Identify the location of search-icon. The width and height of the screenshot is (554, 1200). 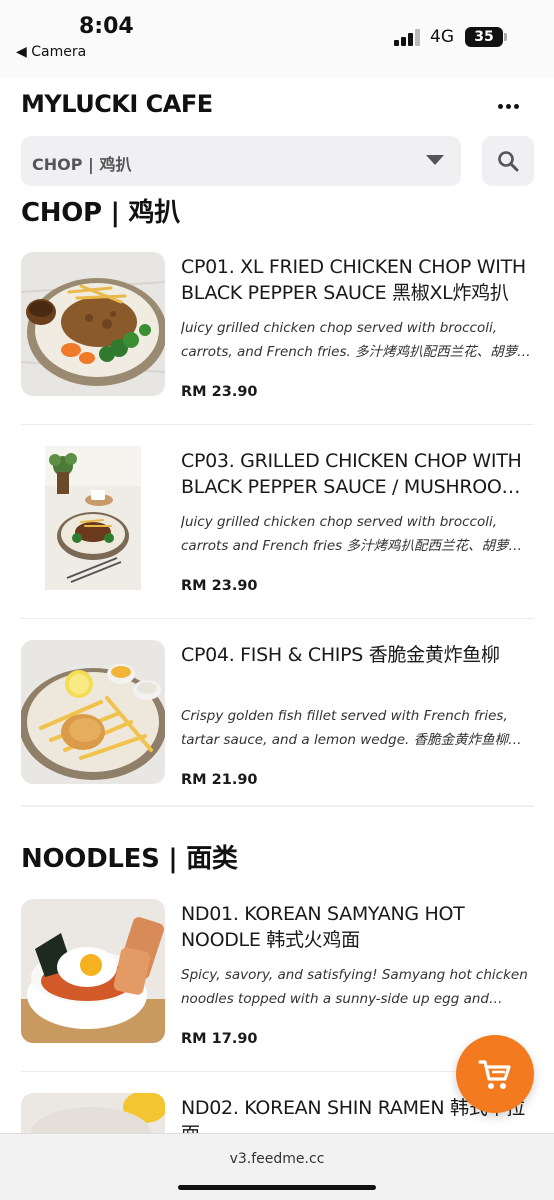
(508, 161).